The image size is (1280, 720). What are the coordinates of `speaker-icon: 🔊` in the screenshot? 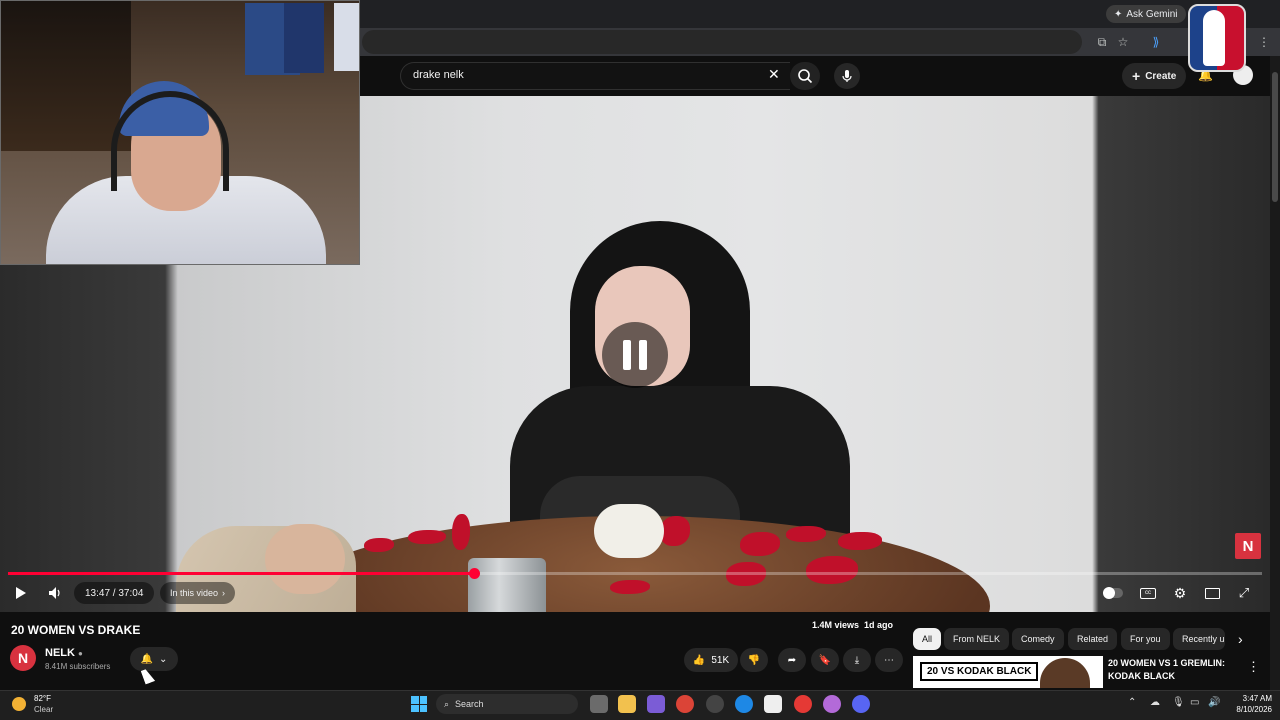 It's located at (1214, 702).